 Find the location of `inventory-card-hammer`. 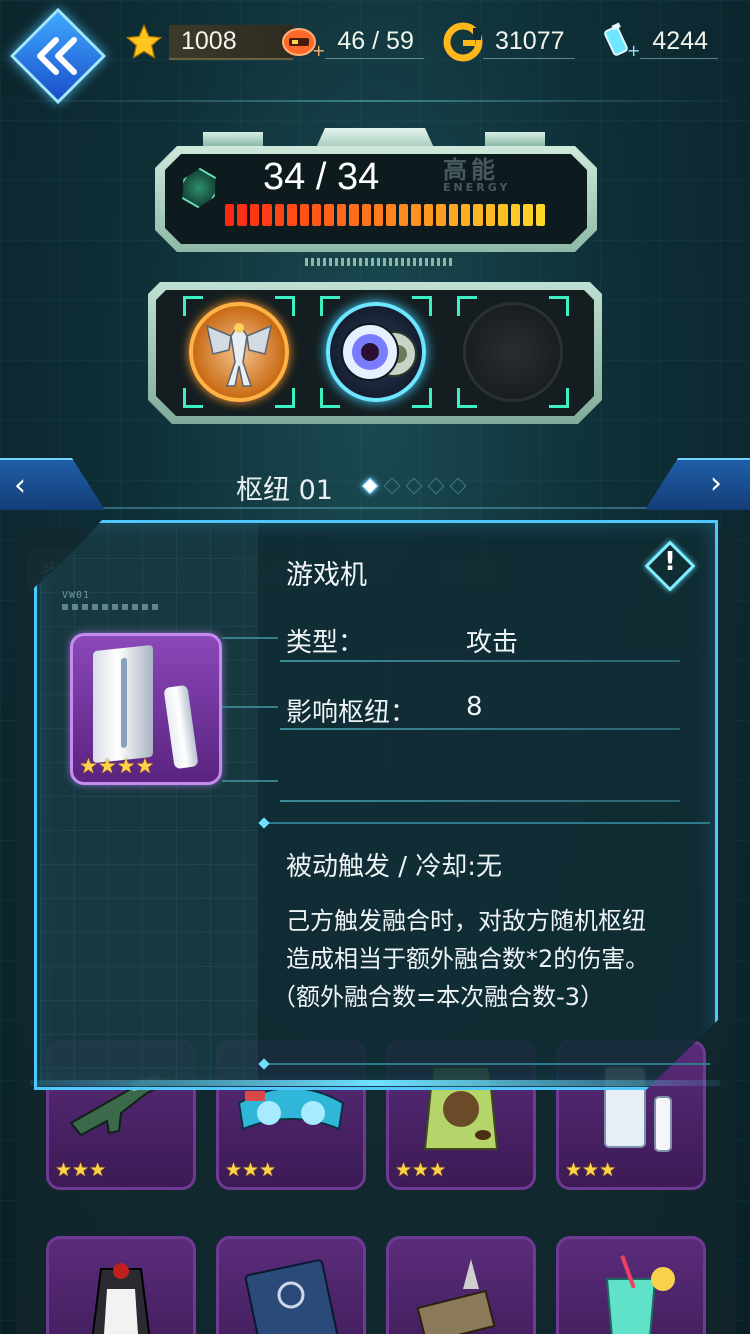

inventory-card-hammer is located at coordinates (461, 1285).